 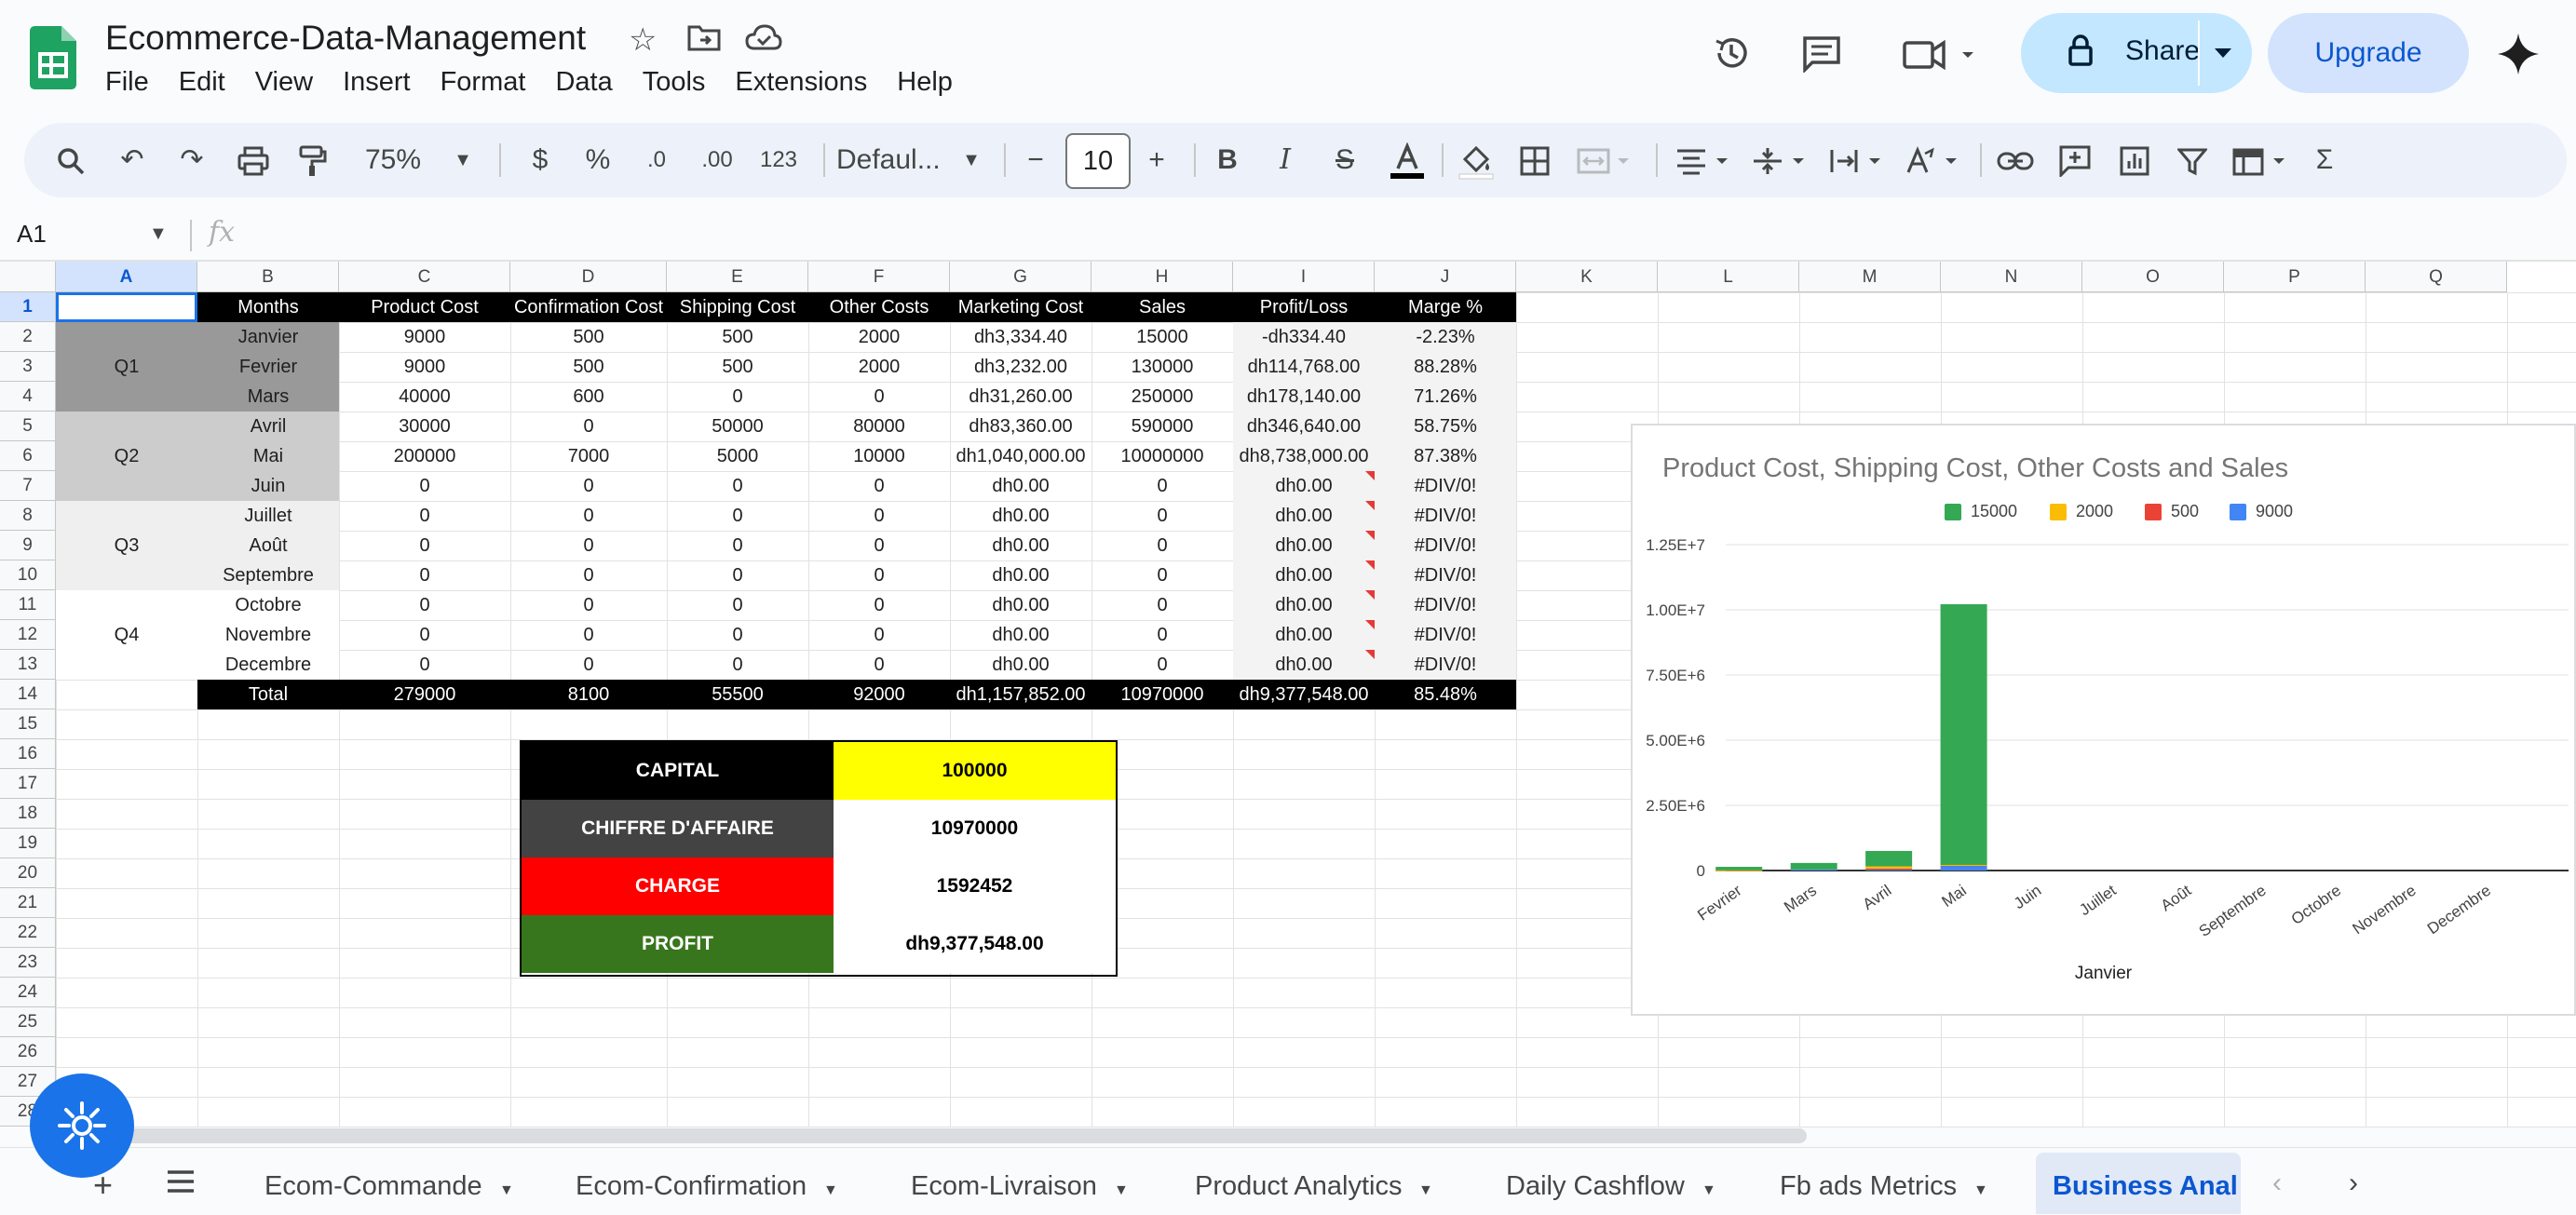 What do you see at coordinates (1162, 456) in the screenshot?
I see `table-cell: 10000000` at bounding box center [1162, 456].